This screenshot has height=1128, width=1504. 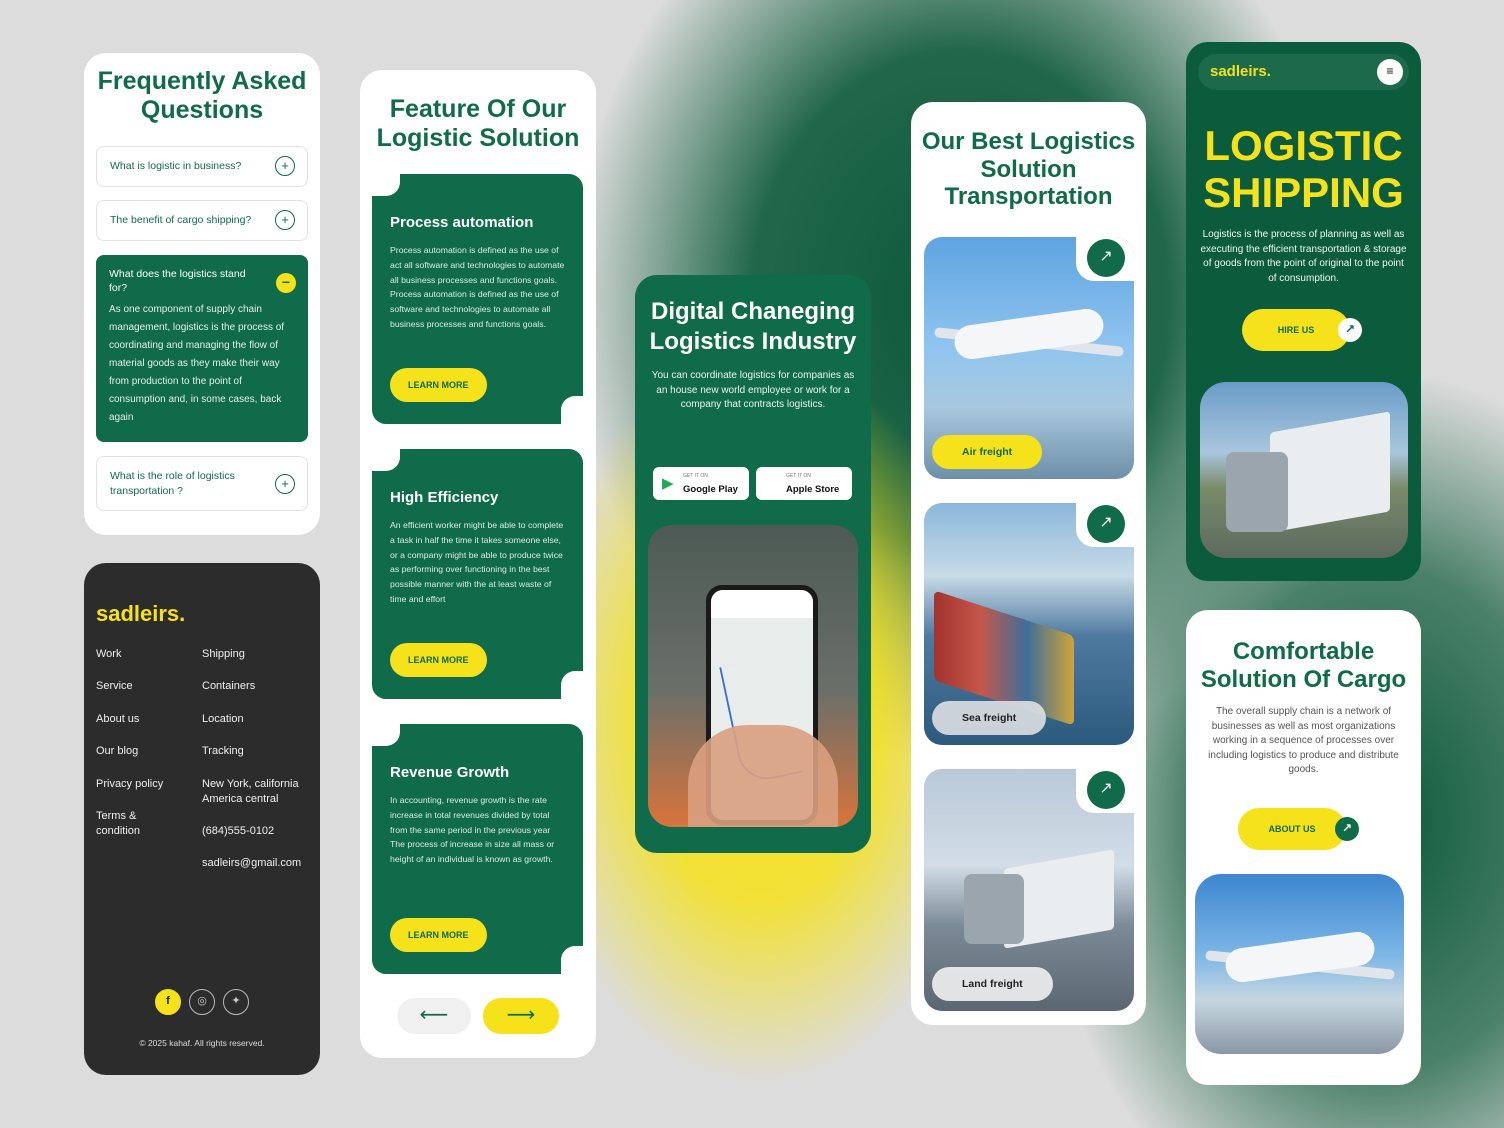 What do you see at coordinates (250, 791) in the screenshot?
I see `footer-address: New York, california America central` at bounding box center [250, 791].